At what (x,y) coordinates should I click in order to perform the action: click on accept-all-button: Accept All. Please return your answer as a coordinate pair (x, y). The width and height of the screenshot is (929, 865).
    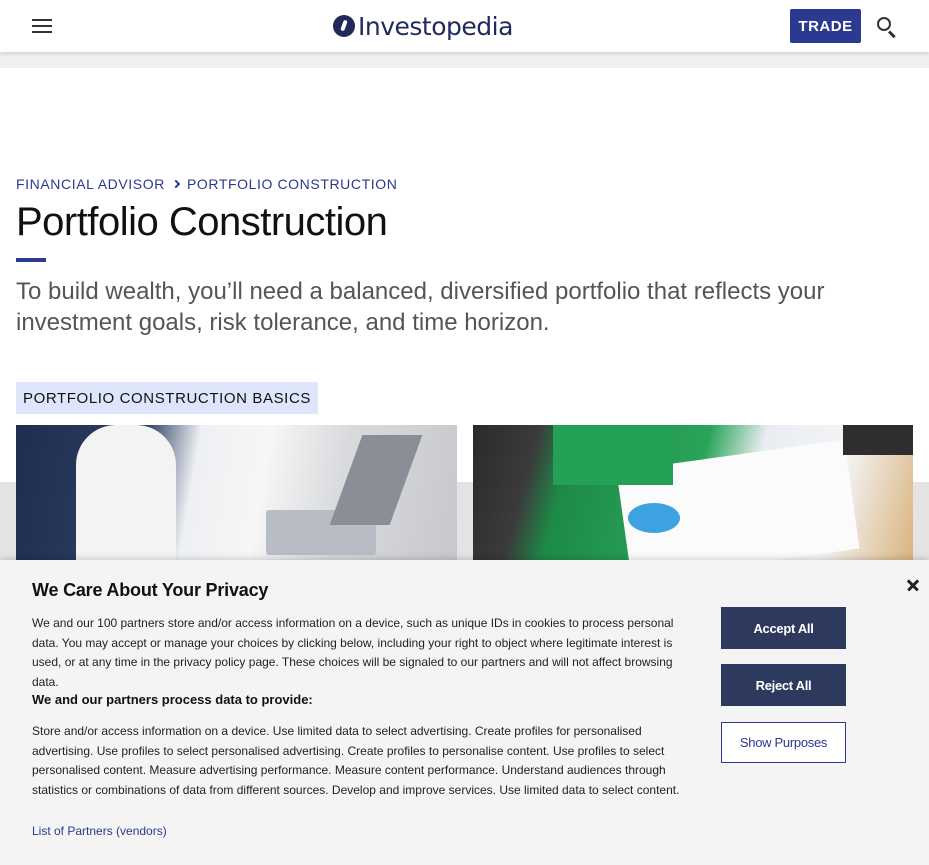
    Looking at the image, I should click on (783, 628).